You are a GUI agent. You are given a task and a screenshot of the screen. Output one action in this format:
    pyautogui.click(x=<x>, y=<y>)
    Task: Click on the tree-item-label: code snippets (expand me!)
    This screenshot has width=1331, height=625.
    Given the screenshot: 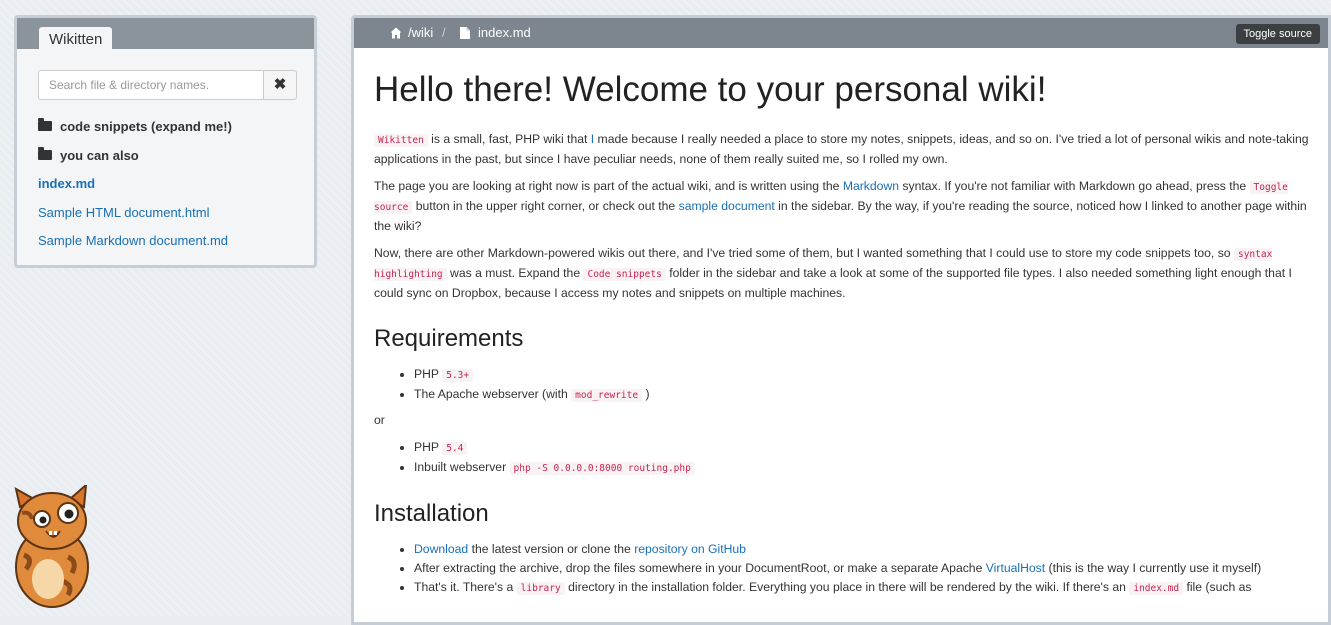 What is the action you would take?
    pyautogui.click(x=146, y=126)
    